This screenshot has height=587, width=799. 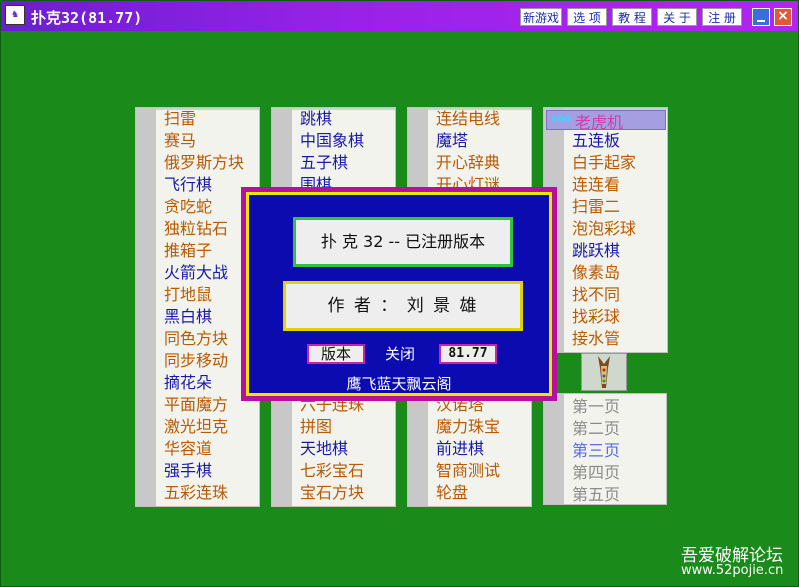 I want to click on game-item: 火箭大战, so click(x=196, y=273).